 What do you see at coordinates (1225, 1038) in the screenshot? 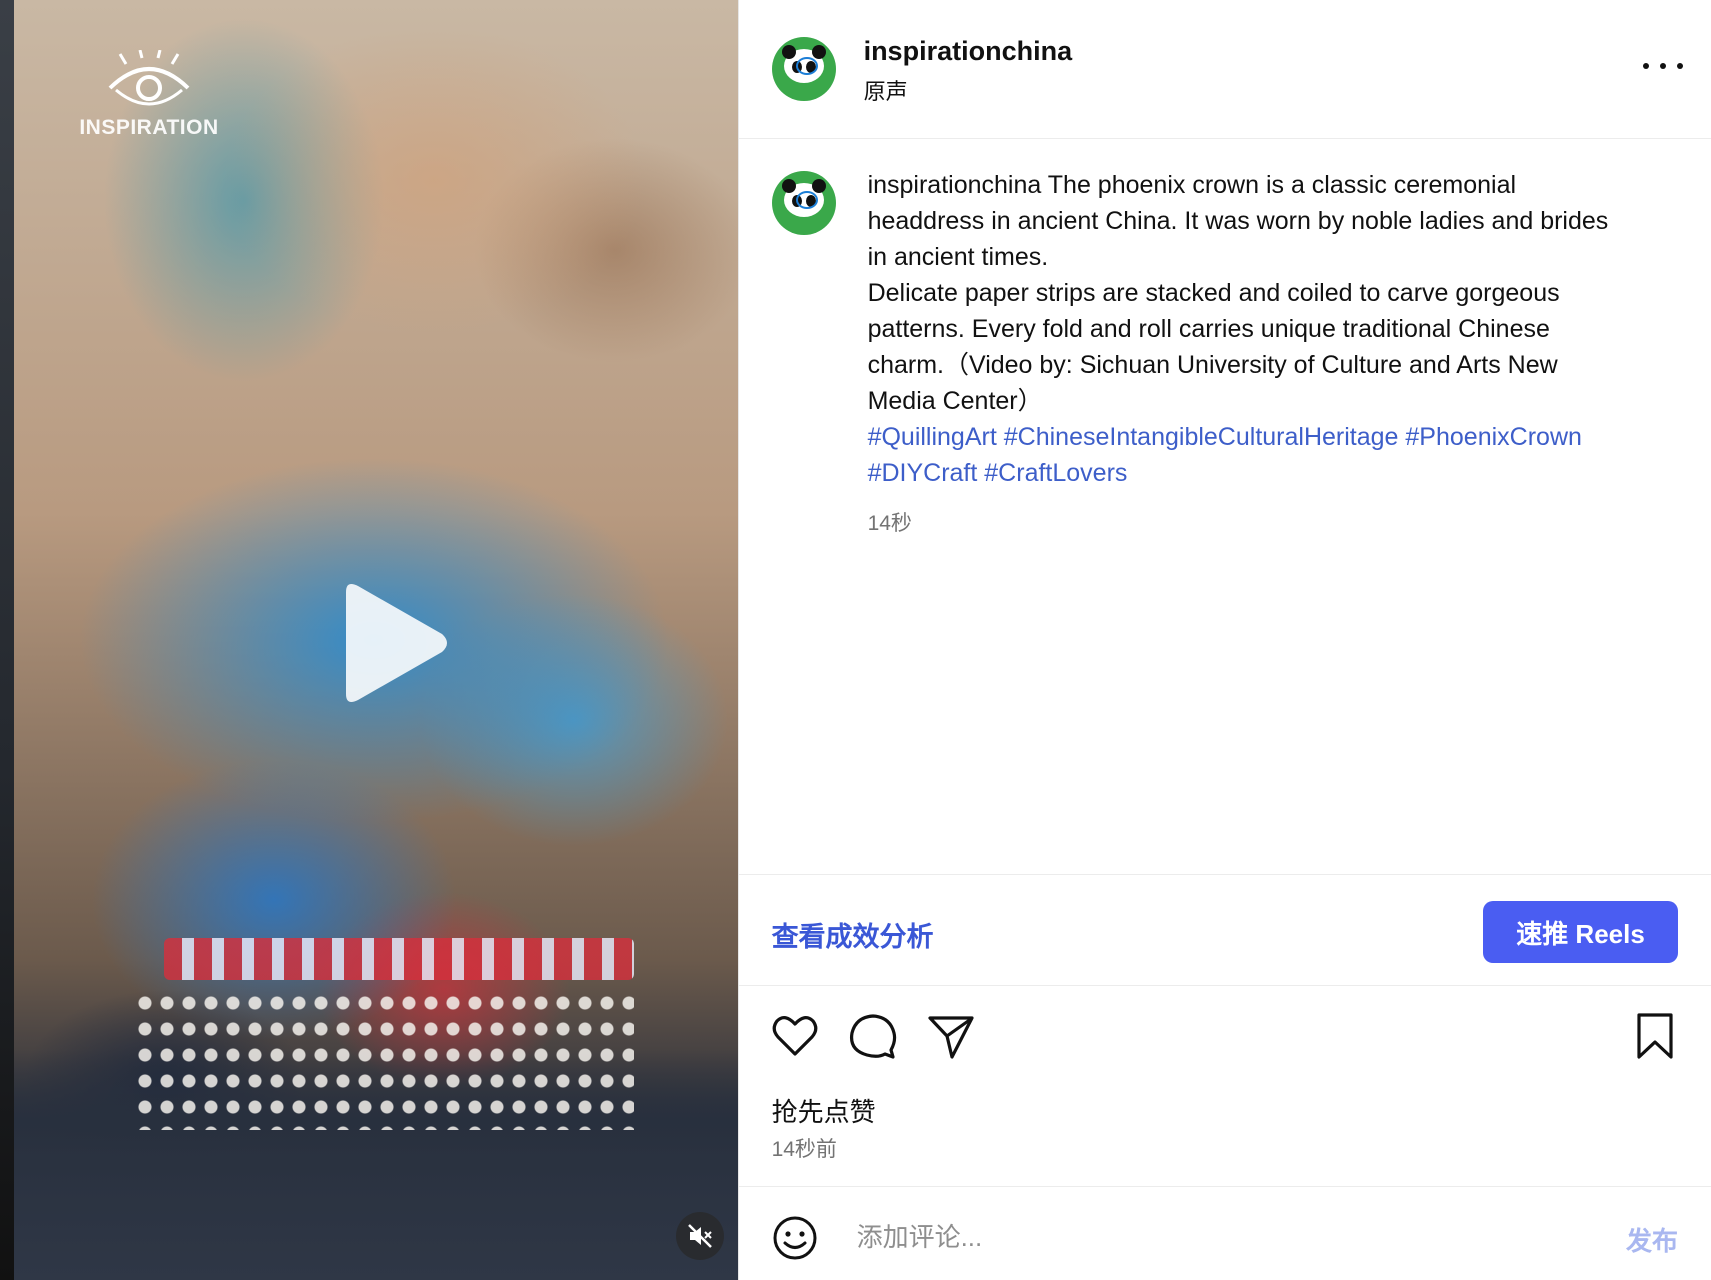
I see `action-bar` at bounding box center [1225, 1038].